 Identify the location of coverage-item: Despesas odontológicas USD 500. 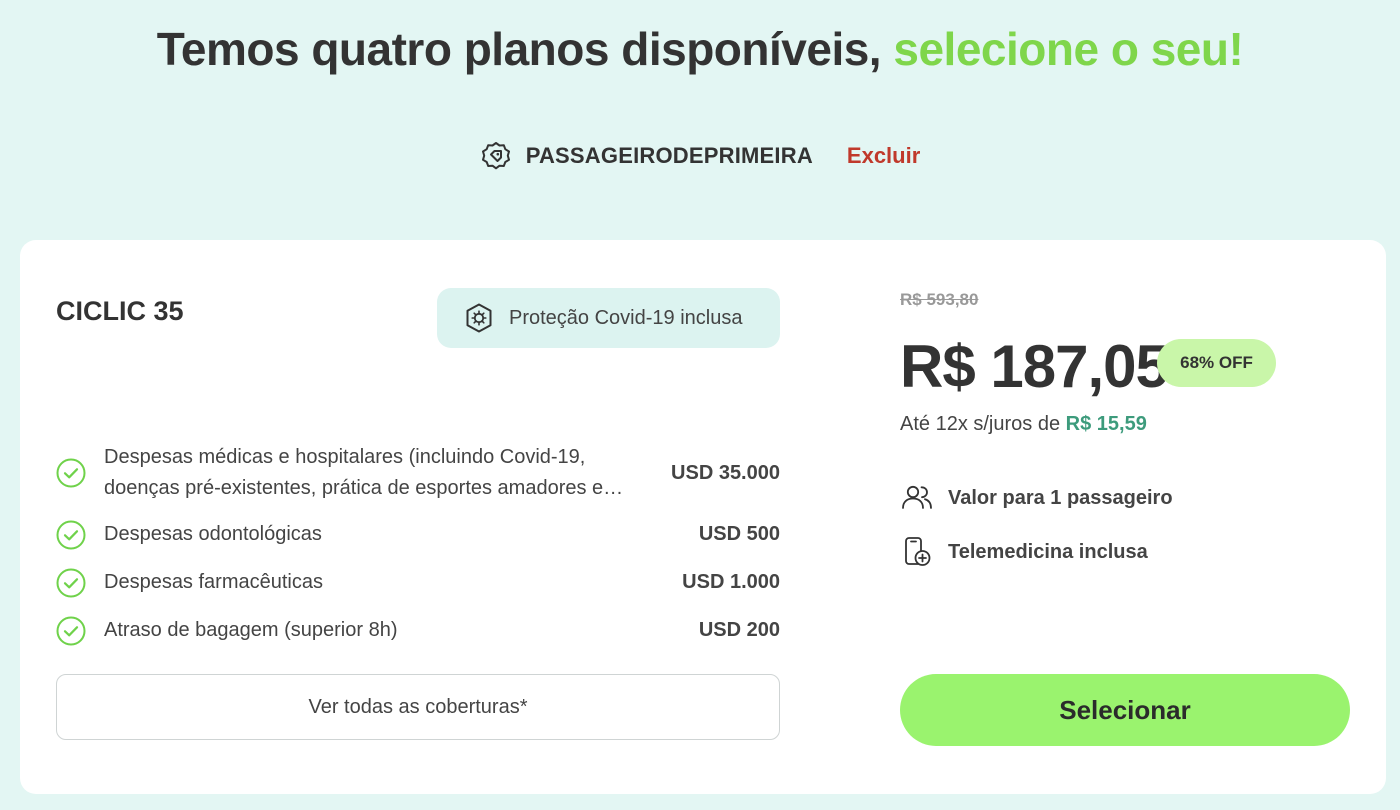
(418, 534).